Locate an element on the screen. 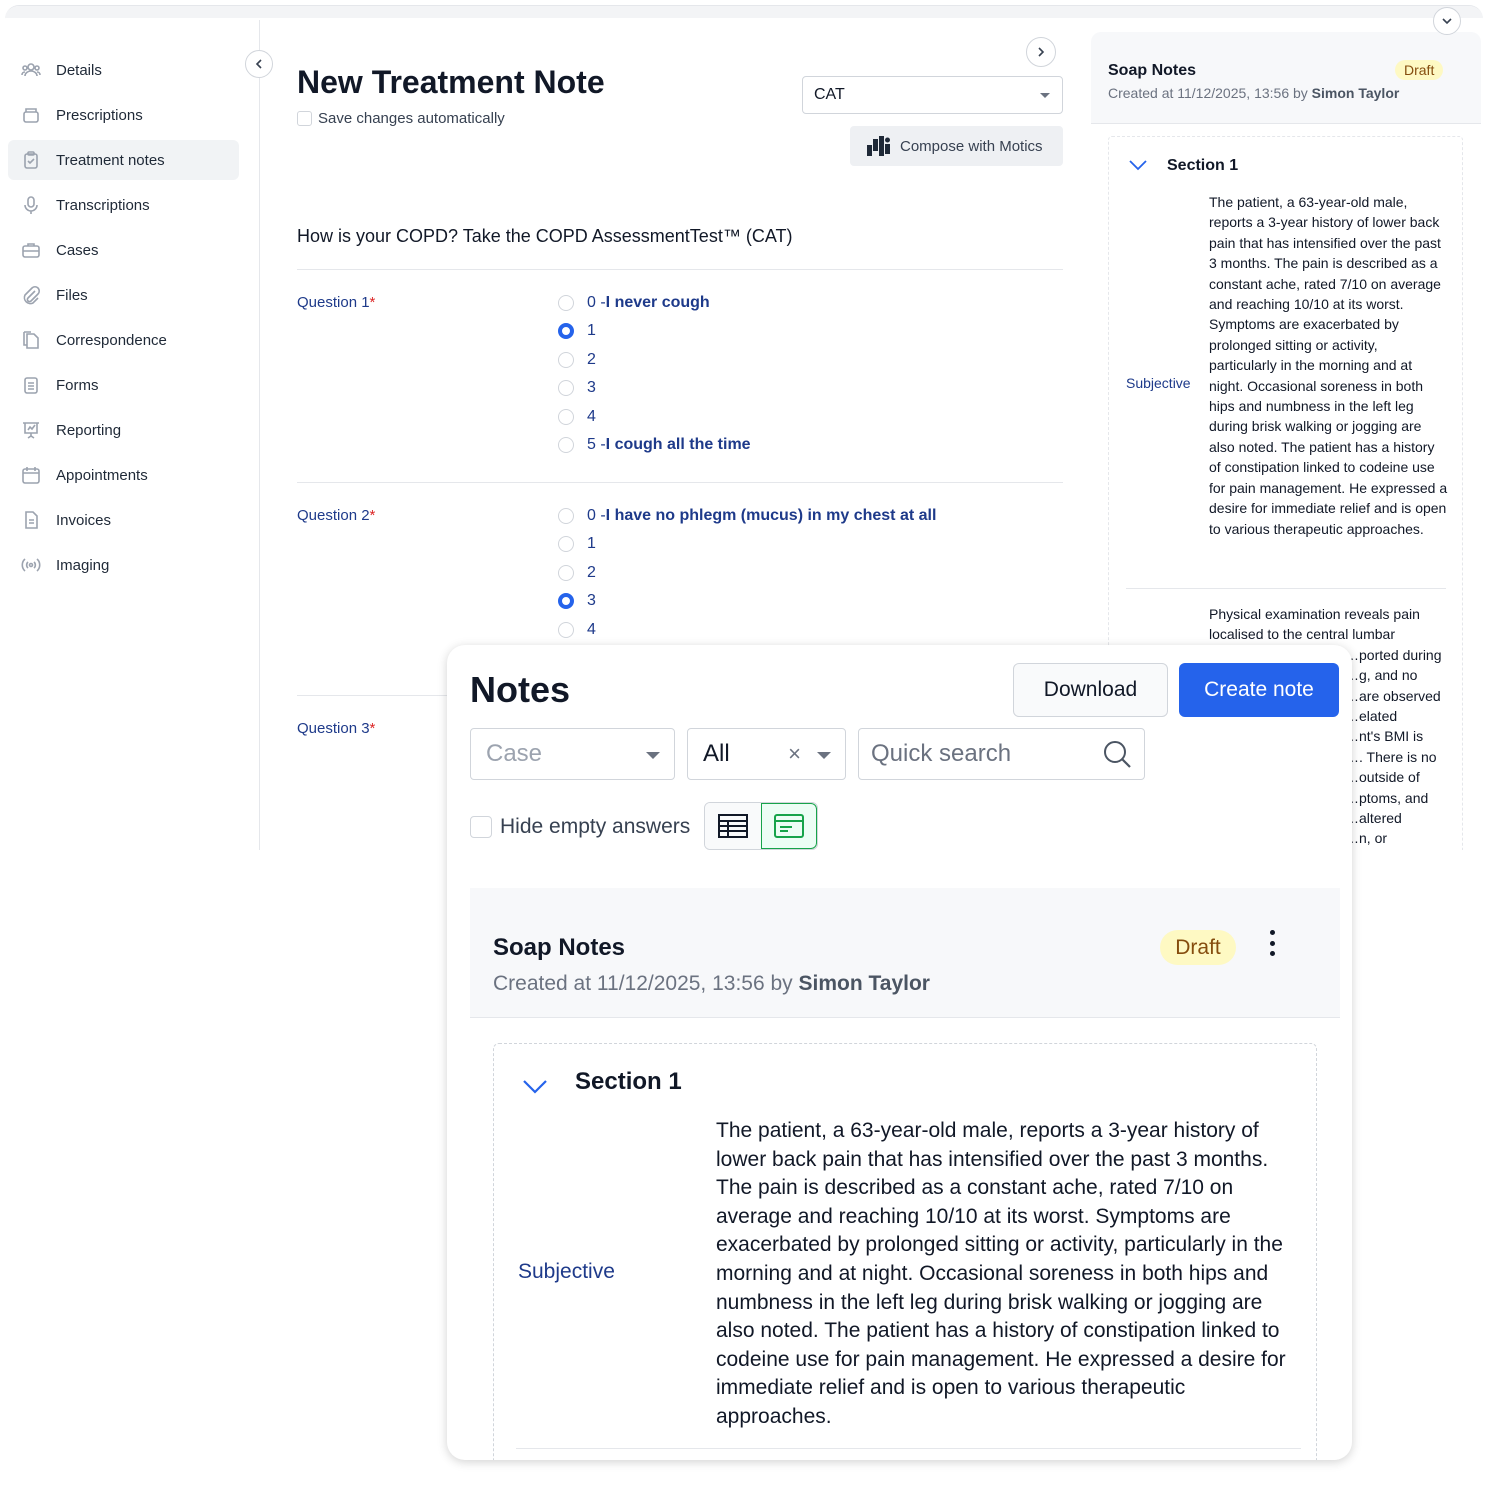  divider is located at coordinates (908, 1448).